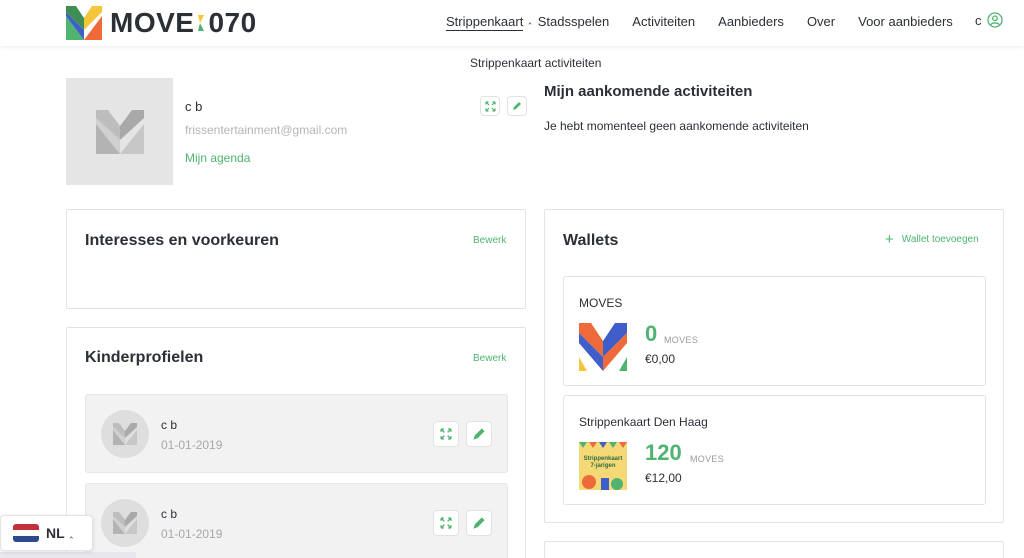  I want to click on profile-name: c b, so click(194, 106).